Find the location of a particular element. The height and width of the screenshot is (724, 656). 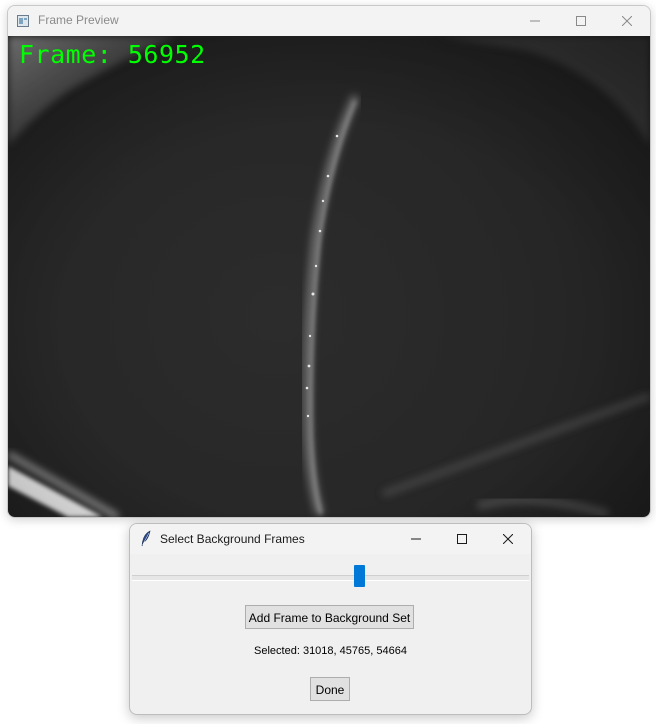

done-button: Done is located at coordinates (330, 689).